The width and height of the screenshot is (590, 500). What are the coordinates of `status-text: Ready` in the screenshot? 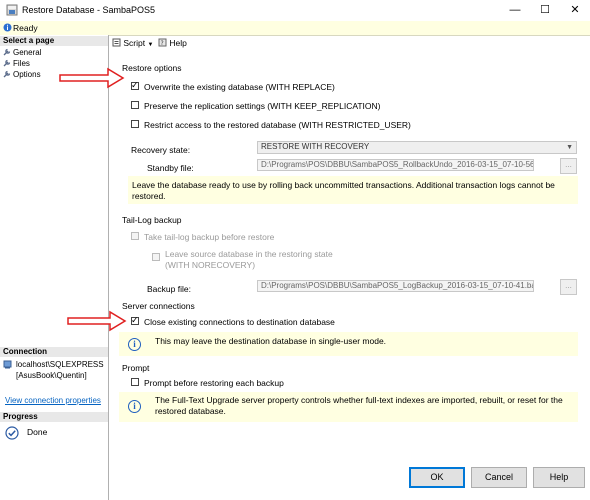 It's located at (25, 28).